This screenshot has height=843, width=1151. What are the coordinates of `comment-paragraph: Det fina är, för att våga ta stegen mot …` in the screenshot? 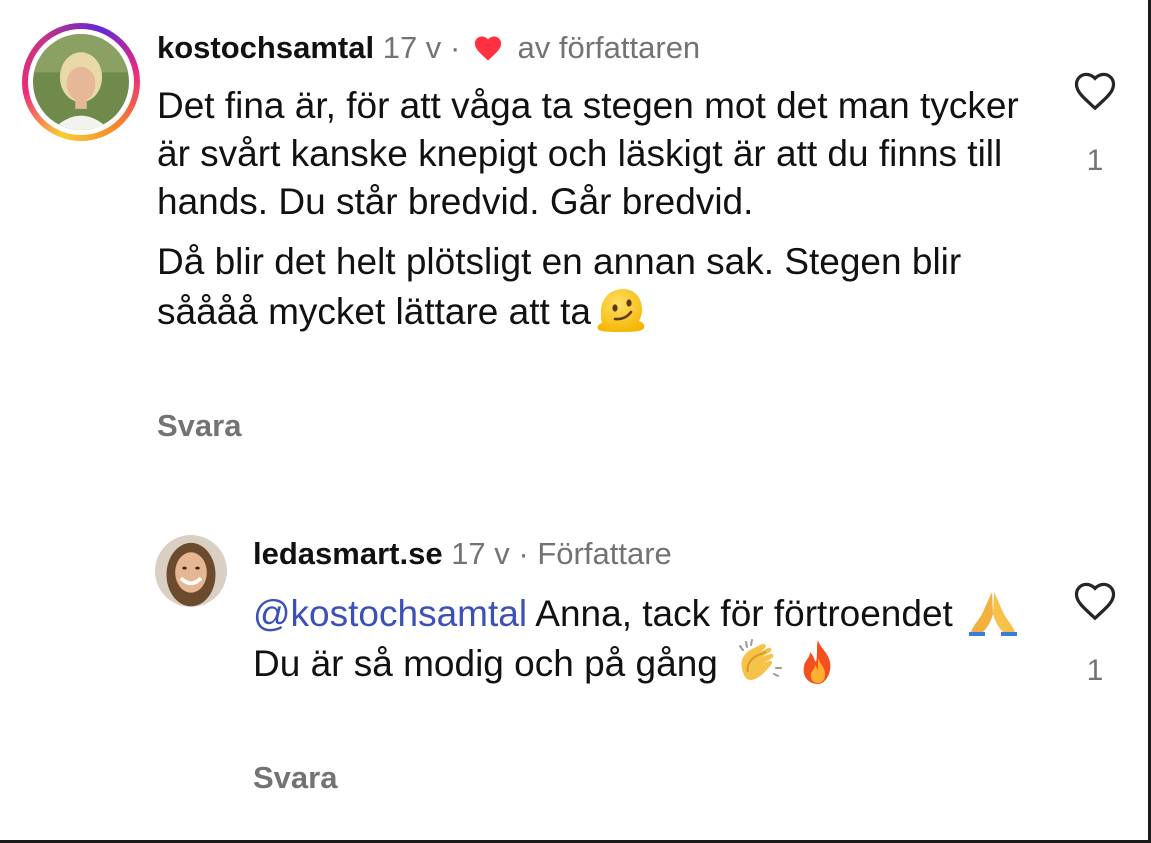 It's located at (588, 153).